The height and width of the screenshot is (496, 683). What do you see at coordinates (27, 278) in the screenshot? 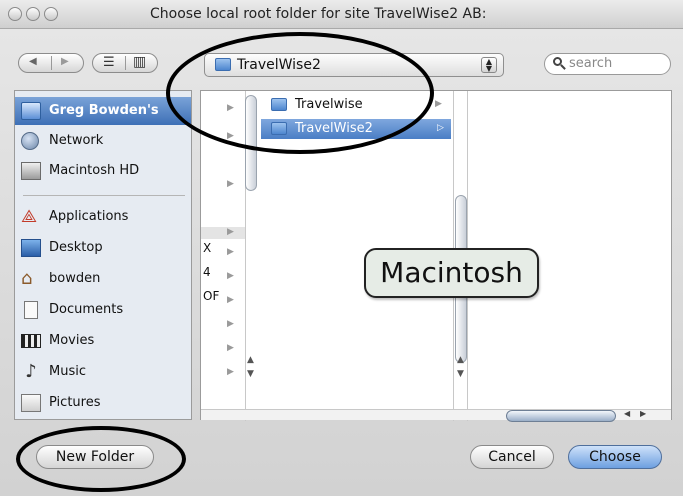
I see `home-icon: ⌂` at bounding box center [27, 278].